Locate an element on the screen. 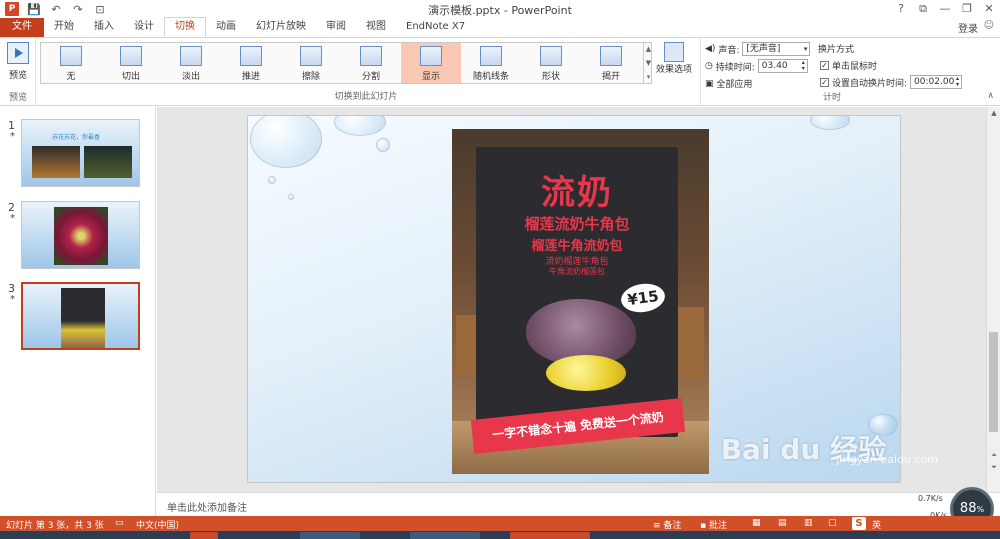 The height and width of the screenshot is (539, 1000). transitions-group-label: 切换到此幻灯片 is located at coordinates (366, 97).